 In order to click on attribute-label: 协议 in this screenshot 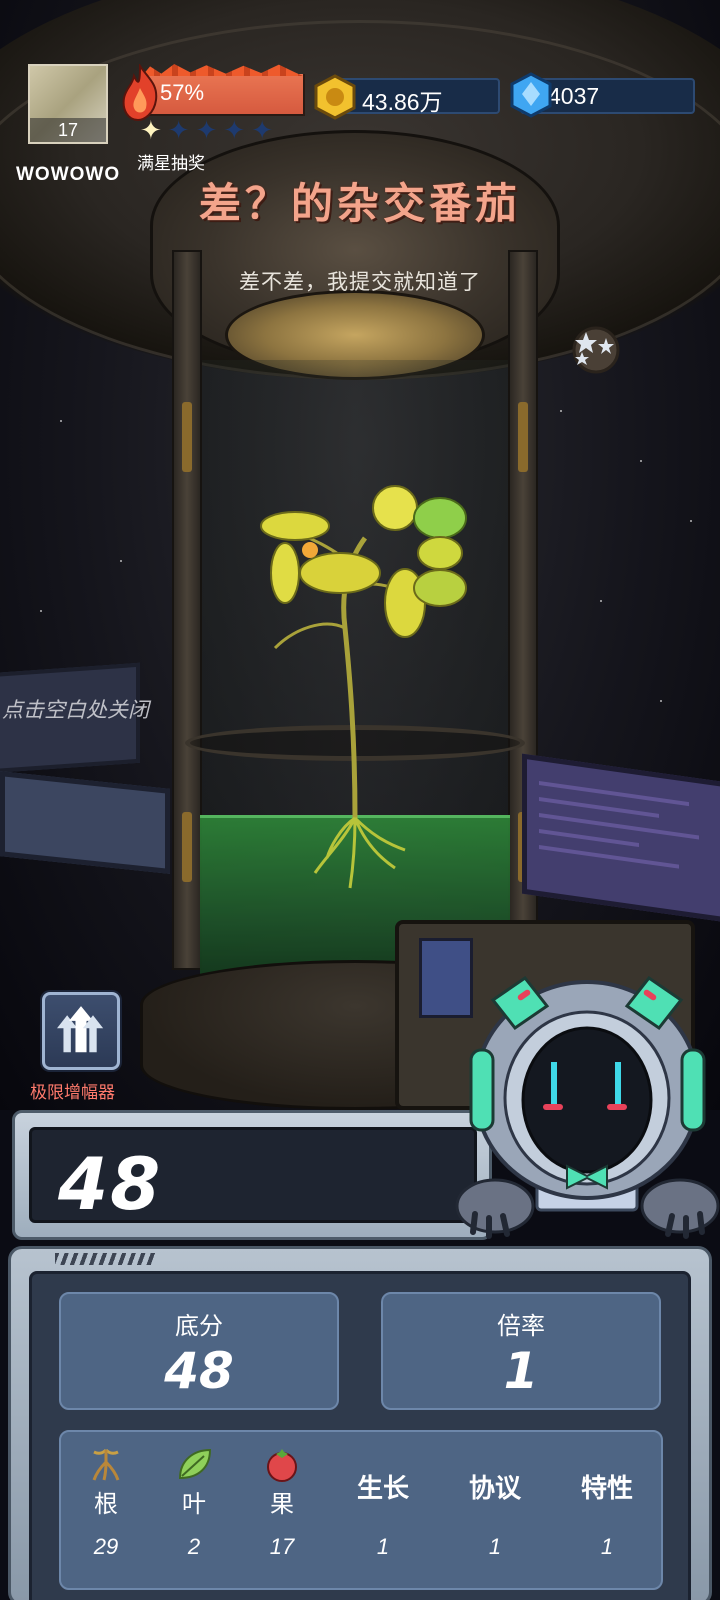, I will do `click(494, 1489)`.